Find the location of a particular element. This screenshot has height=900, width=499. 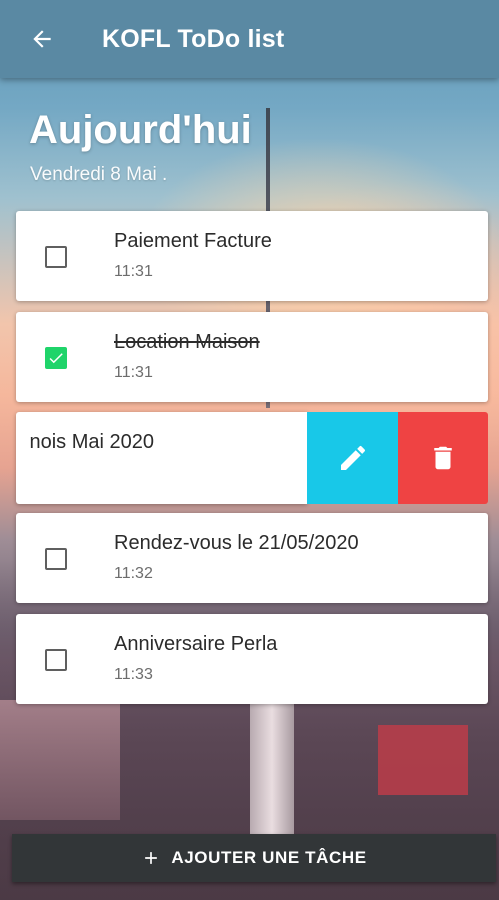

task-title: nois Mai 2020 is located at coordinates (91, 442).